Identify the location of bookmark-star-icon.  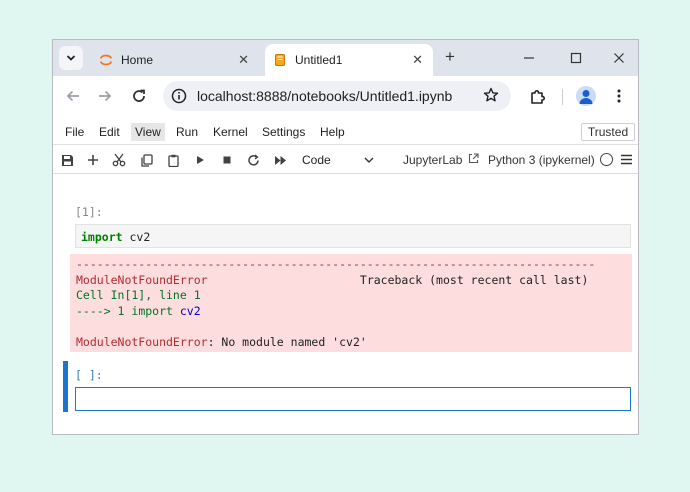
(491, 95).